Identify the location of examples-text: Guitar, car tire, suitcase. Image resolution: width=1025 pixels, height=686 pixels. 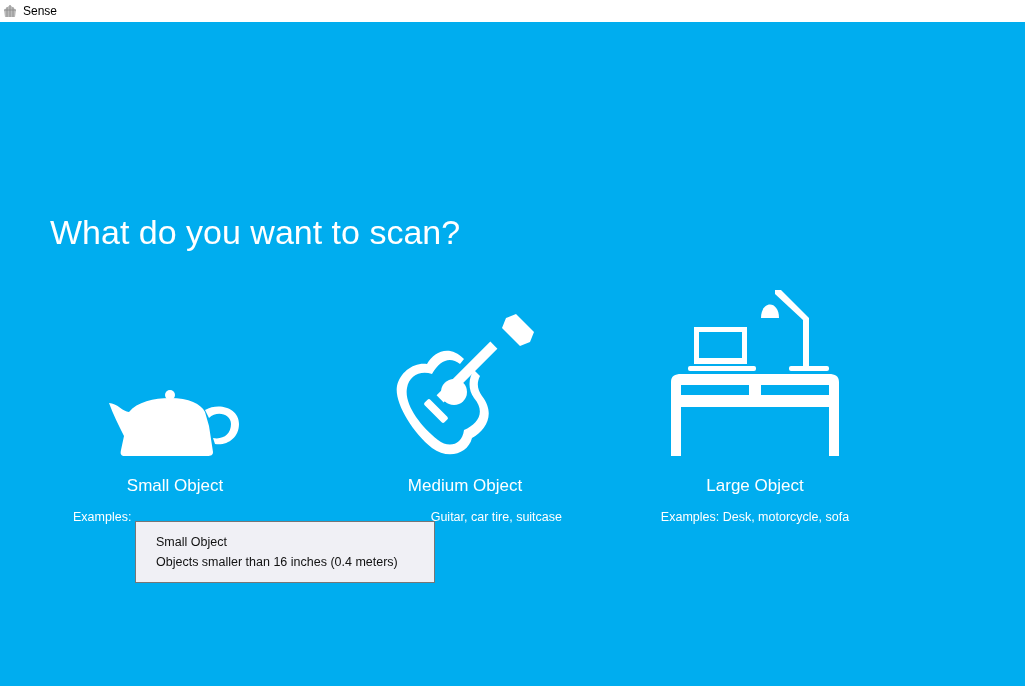
(496, 517).